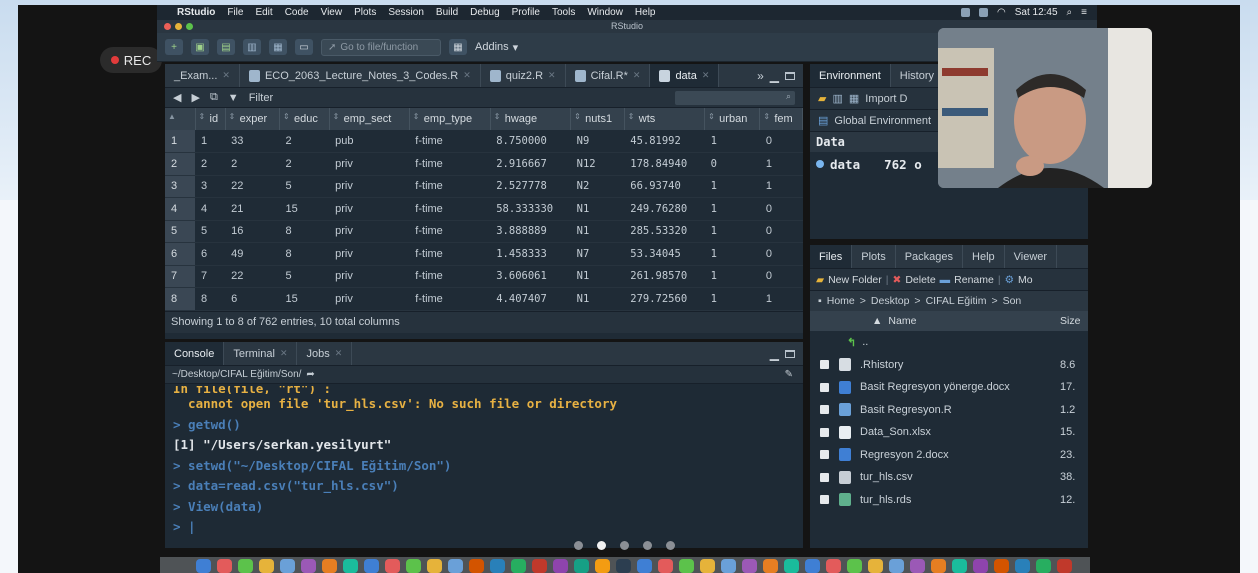 Image resolution: width=1258 pixels, height=573 pixels. I want to click on column-header: ⇕ hwage, so click(531, 119).